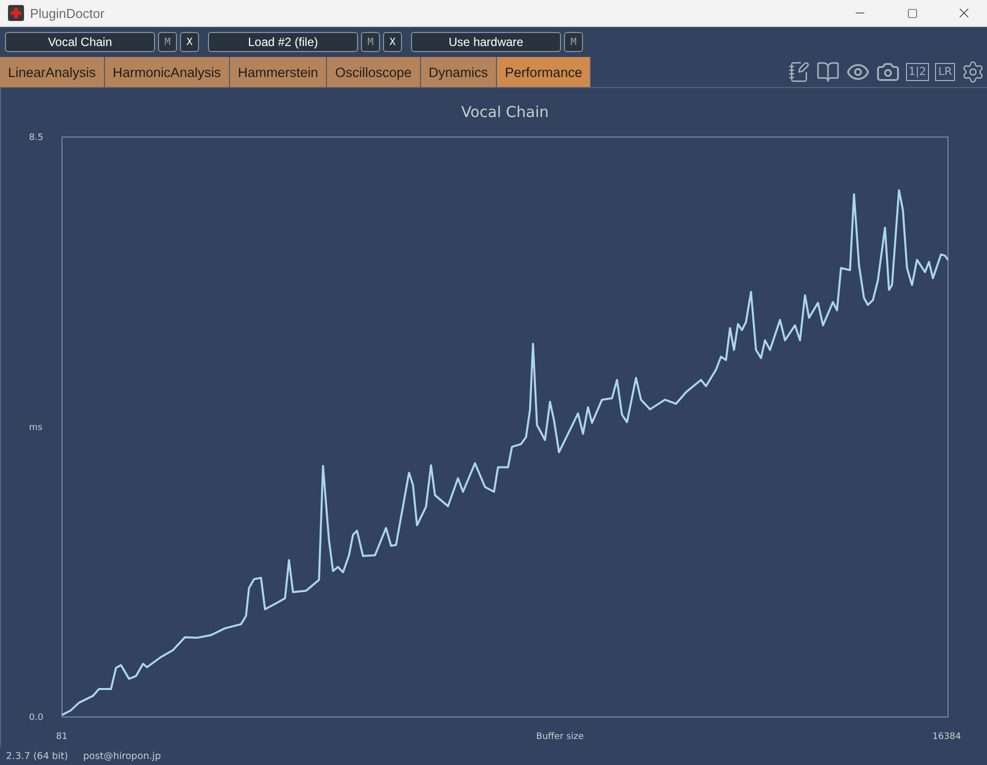  I want to click on plugin-slot-button: Use hardware, so click(486, 42).